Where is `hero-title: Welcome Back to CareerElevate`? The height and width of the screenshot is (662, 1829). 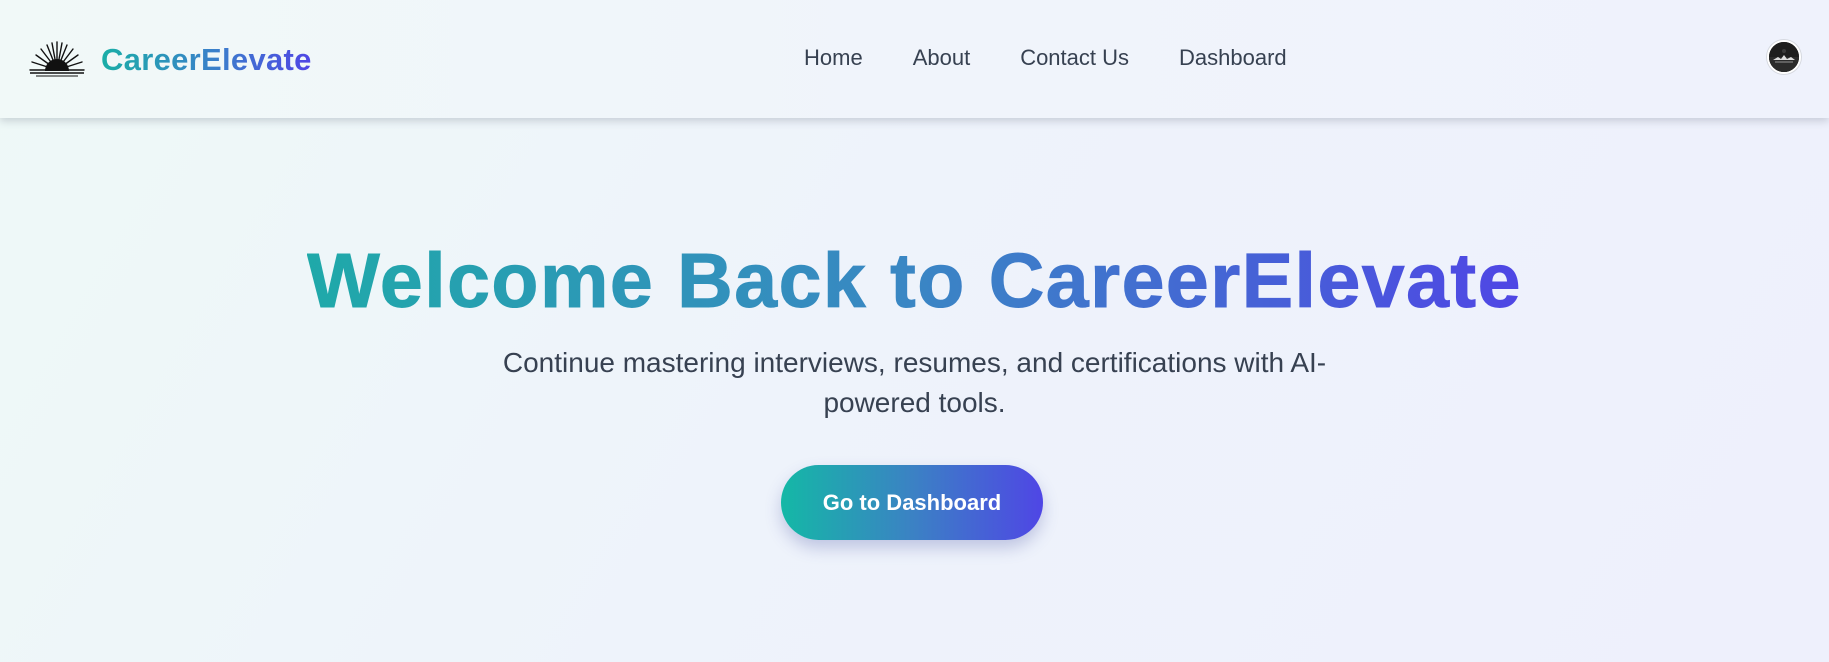
hero-title: Welcome Back to CareerElevate is located at coordinates (914, 281).